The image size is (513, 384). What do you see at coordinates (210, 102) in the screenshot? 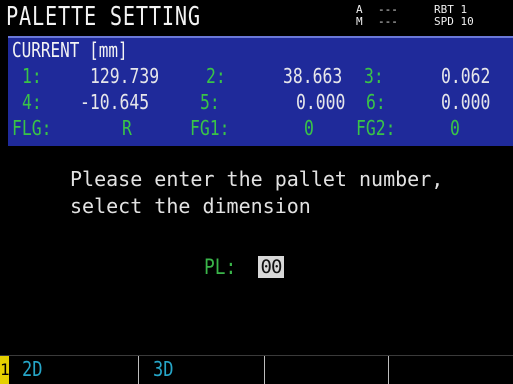
I see `axis-5-label: 5:` at bounding box center [210, 102].